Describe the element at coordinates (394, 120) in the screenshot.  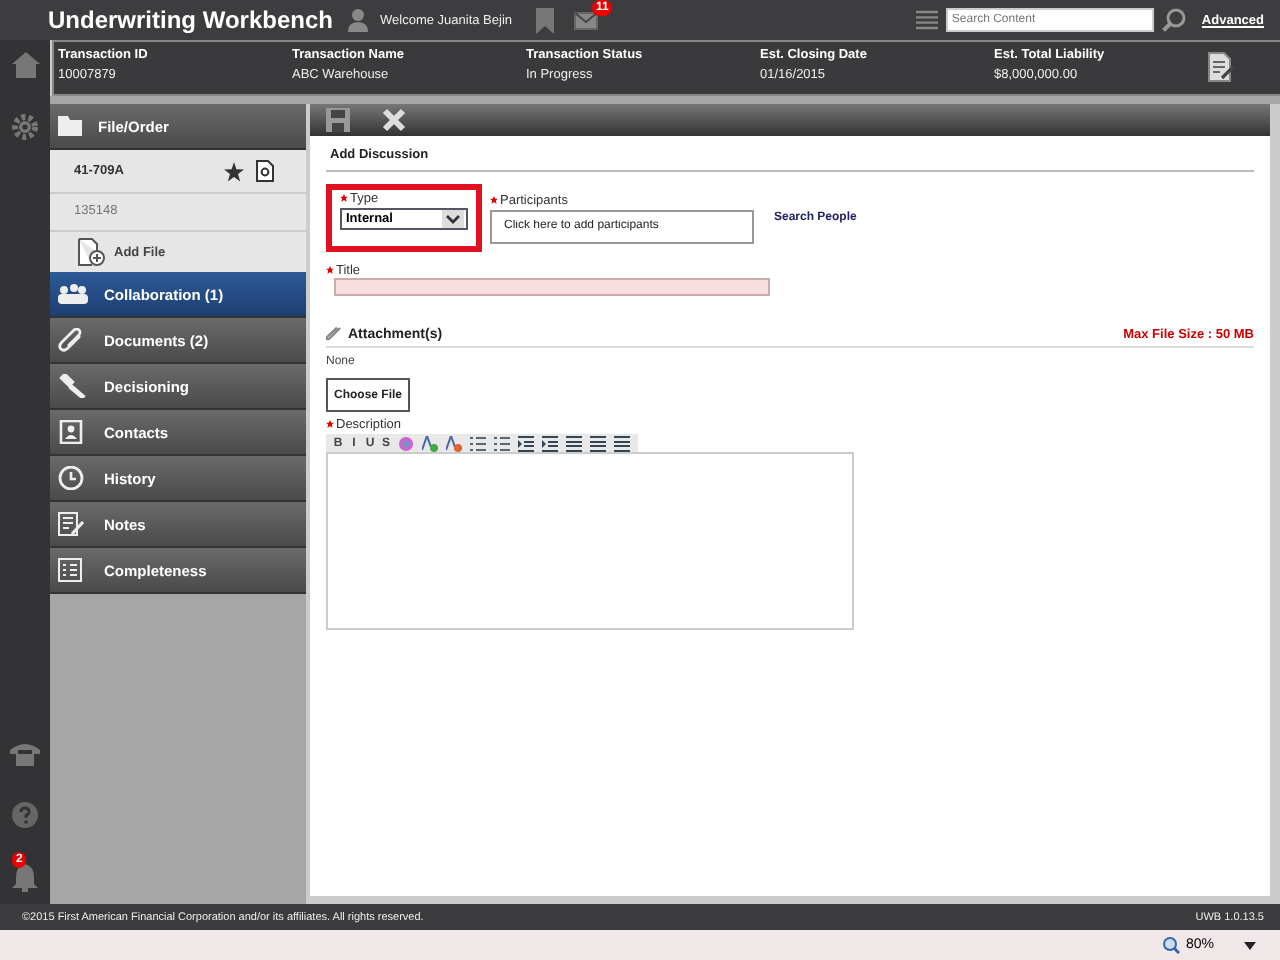
I see `close-icon` at that location.